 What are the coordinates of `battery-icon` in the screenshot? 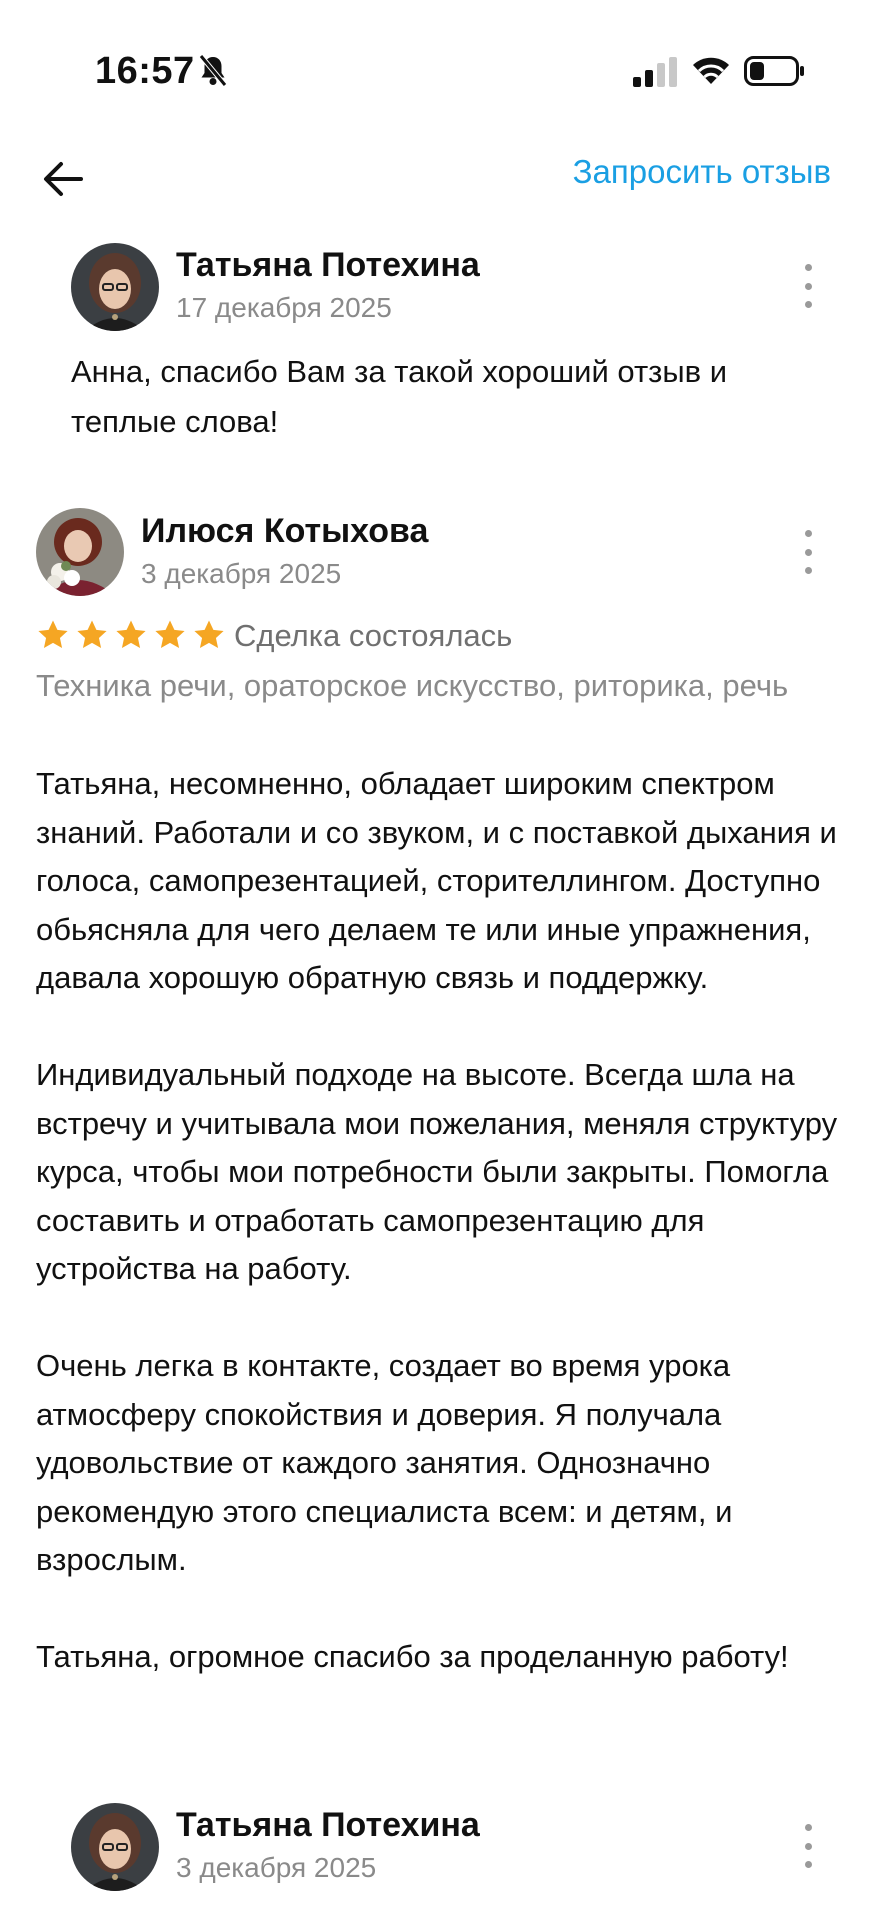 It's located at (775, 73).